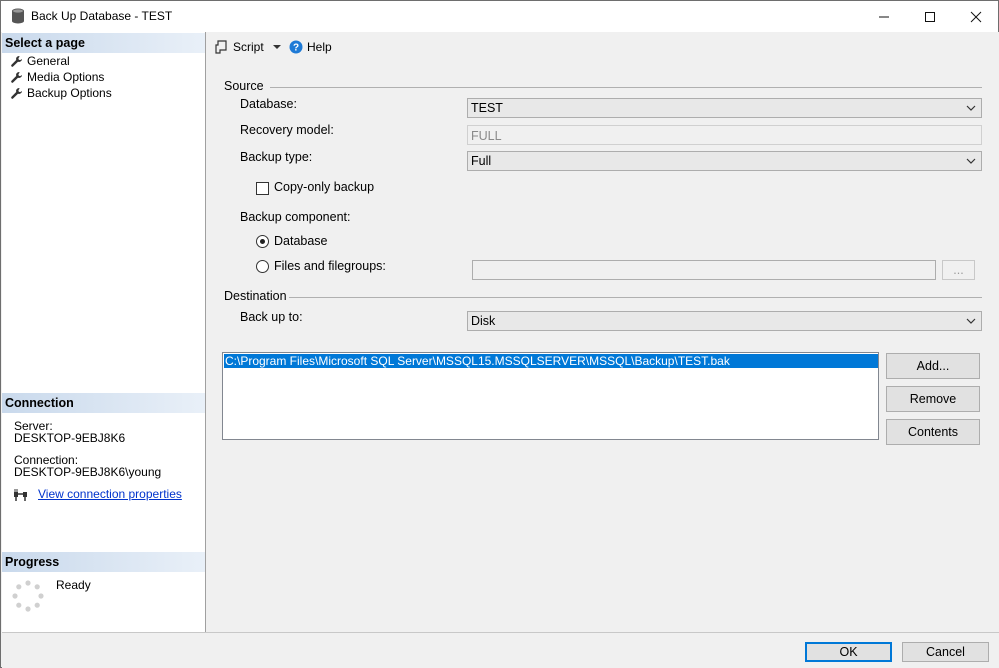 The width and height of the screenshot is (999, 668). Describe the element at coordinates (287, 130) in the screenshot. I see `recovery-model-label: Recovery model:` at that location.